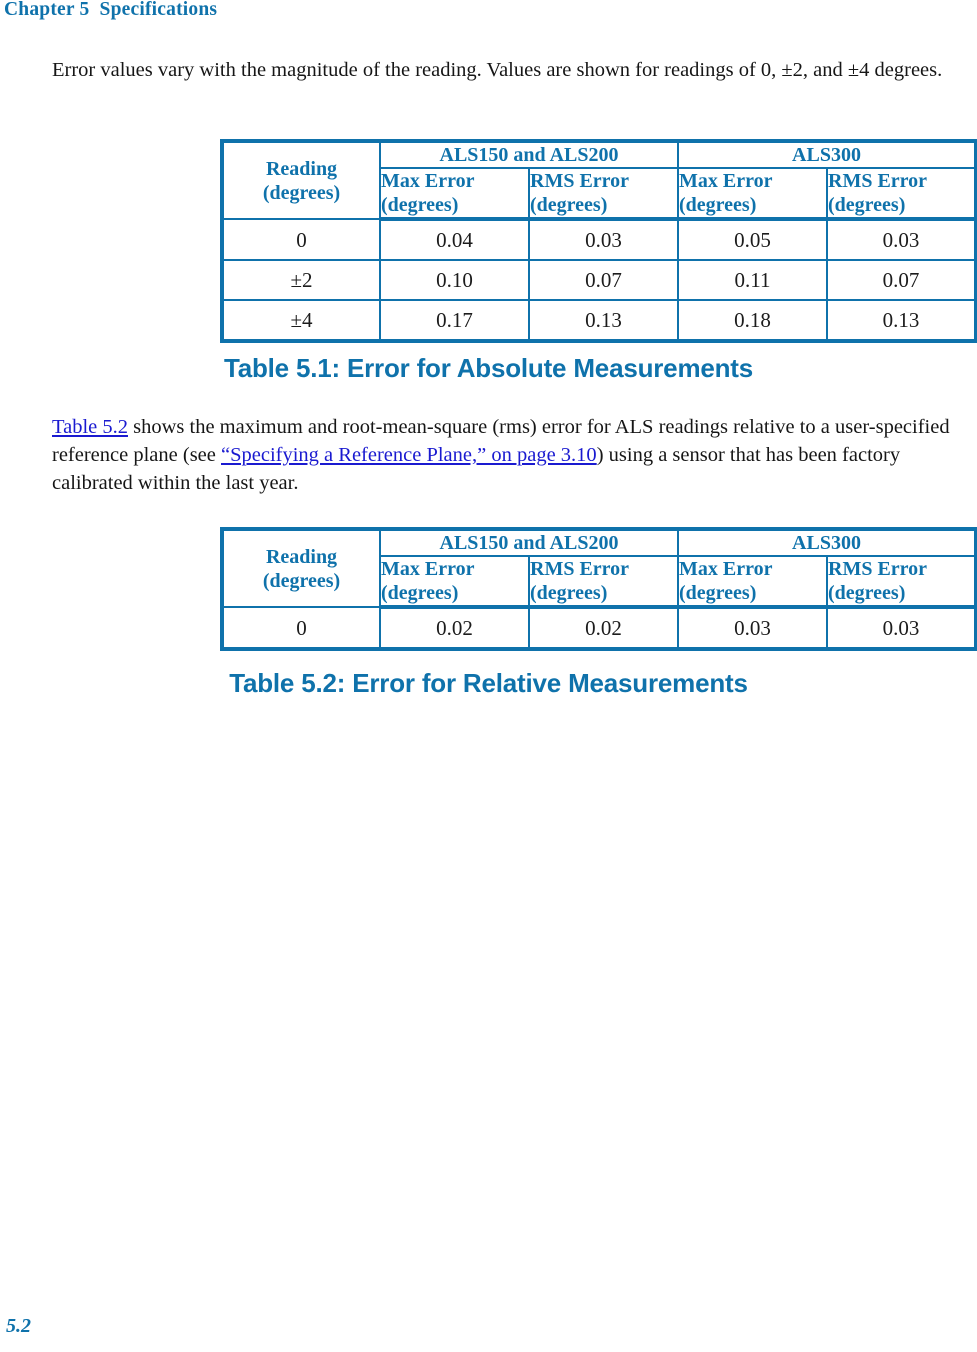 This screenshot has width=977, height=1352. I want to click on cell-reading: ±4, so click(301, 320).